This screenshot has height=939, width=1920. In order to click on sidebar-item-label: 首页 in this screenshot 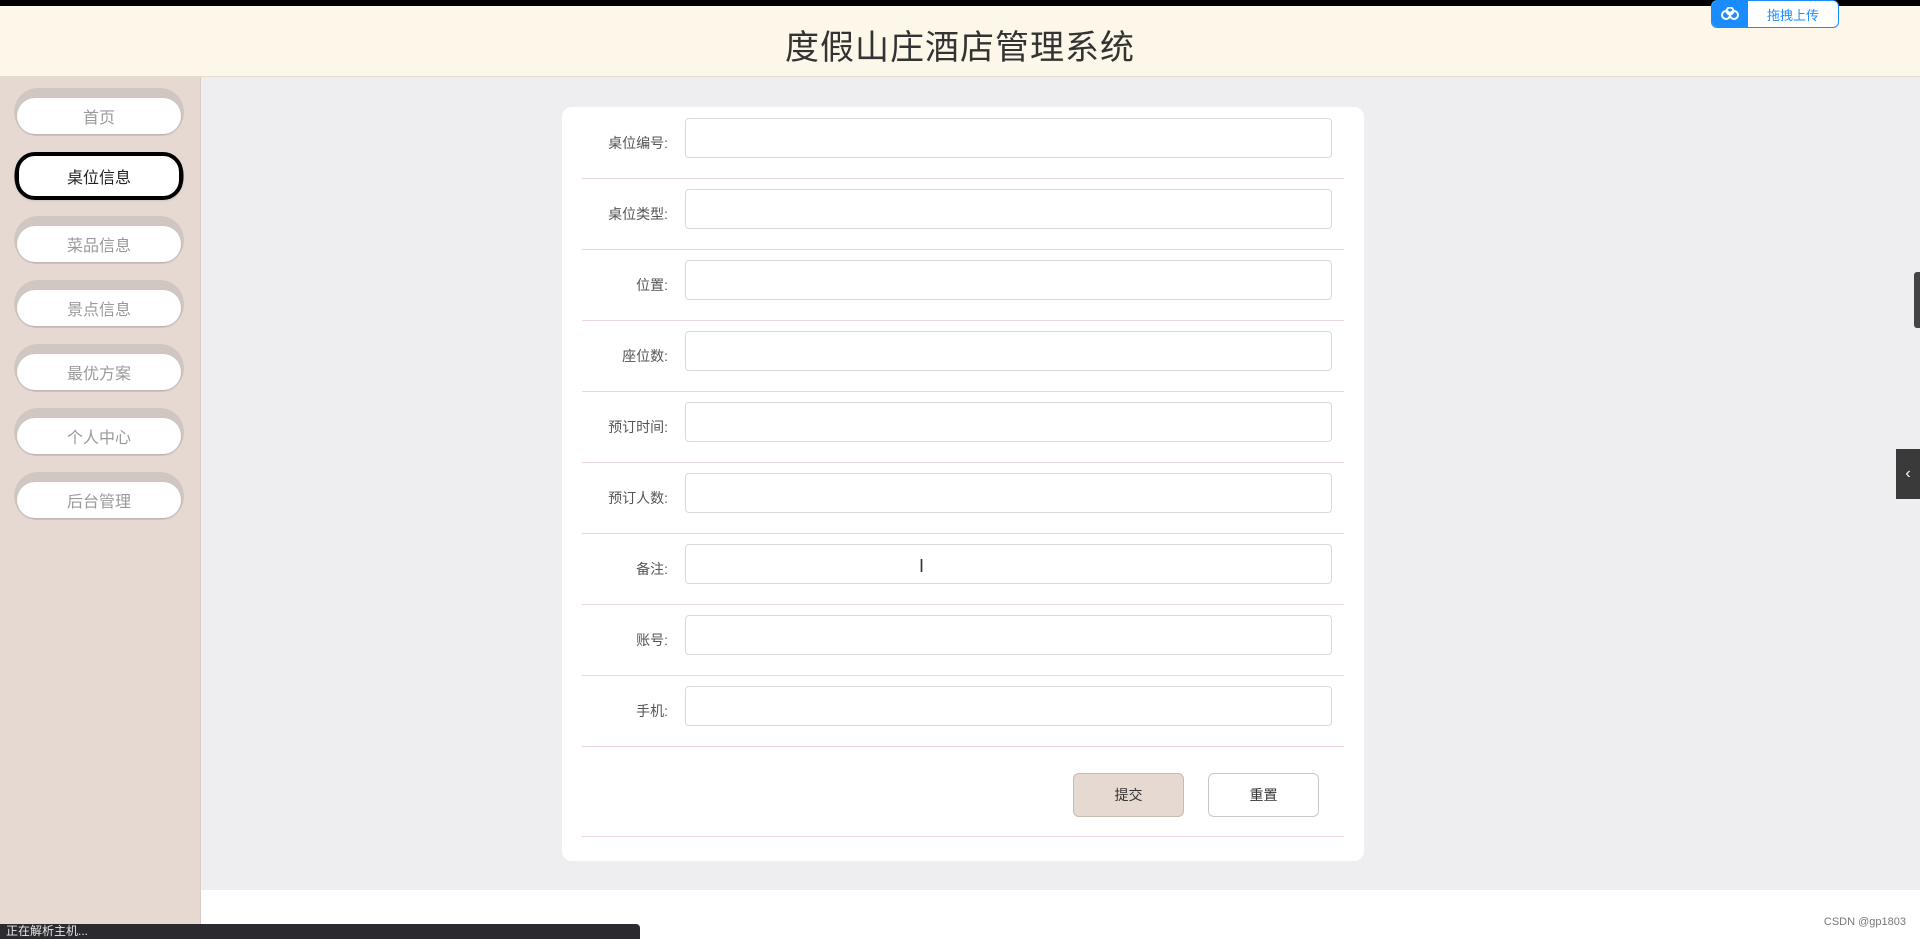, I will do `click(99, 116)`.